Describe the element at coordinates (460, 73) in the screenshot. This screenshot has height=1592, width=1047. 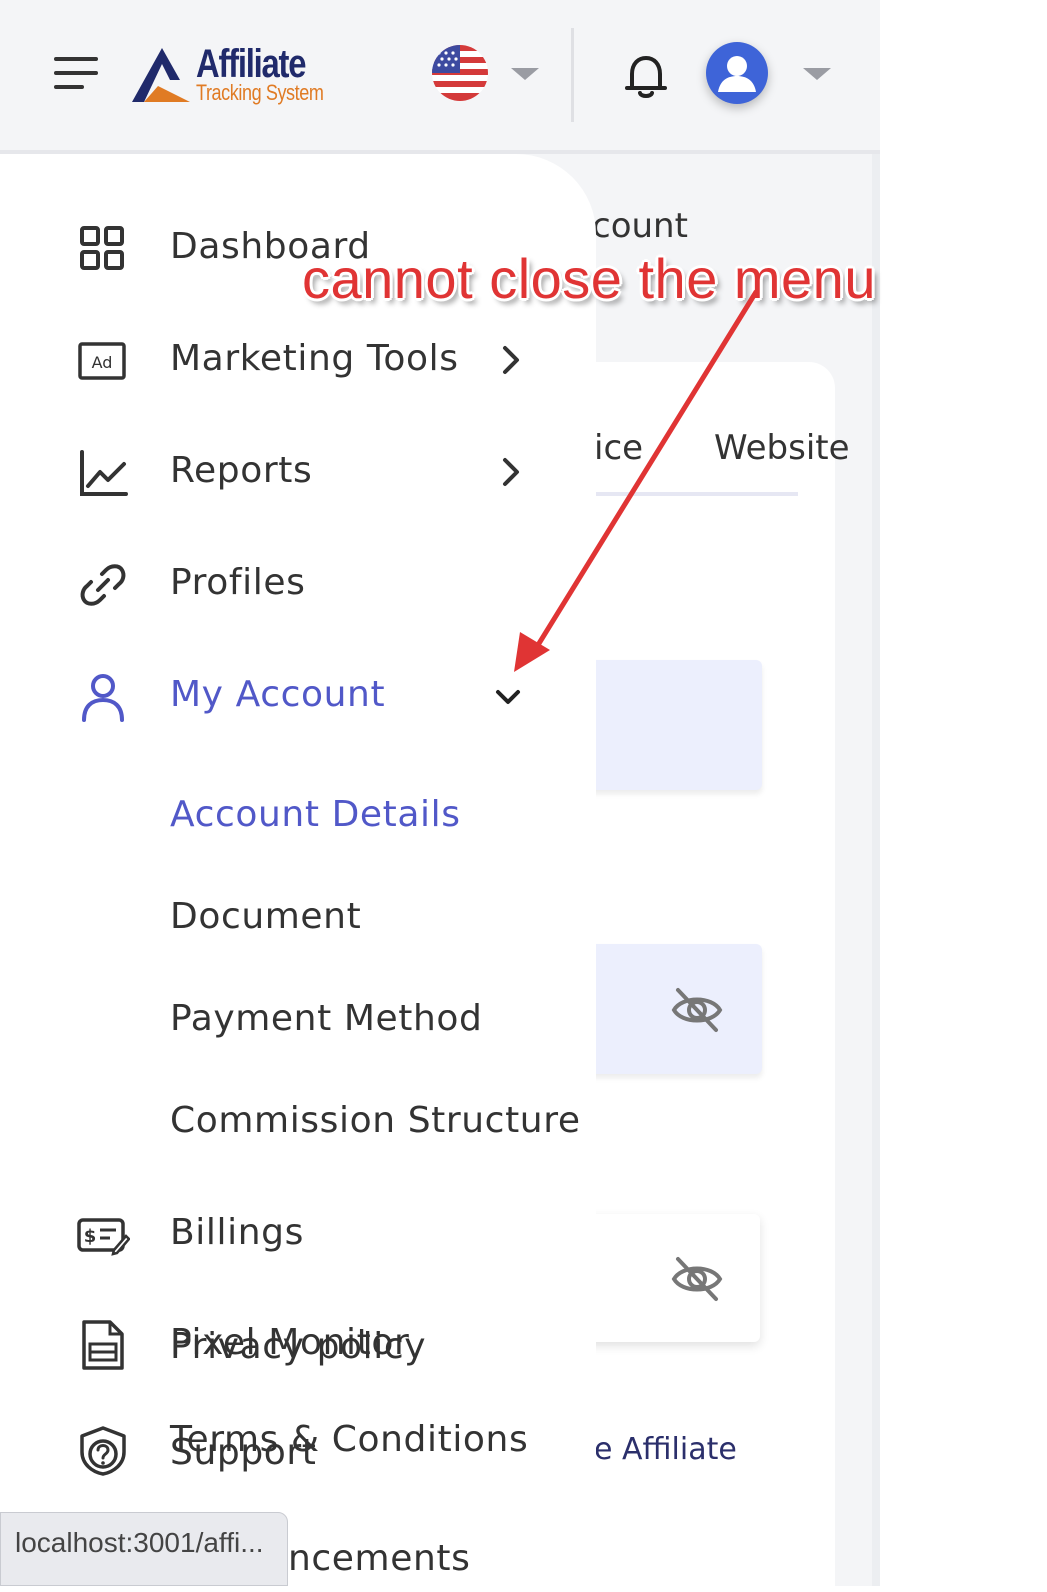
I see `us-flag-icon` at that location.